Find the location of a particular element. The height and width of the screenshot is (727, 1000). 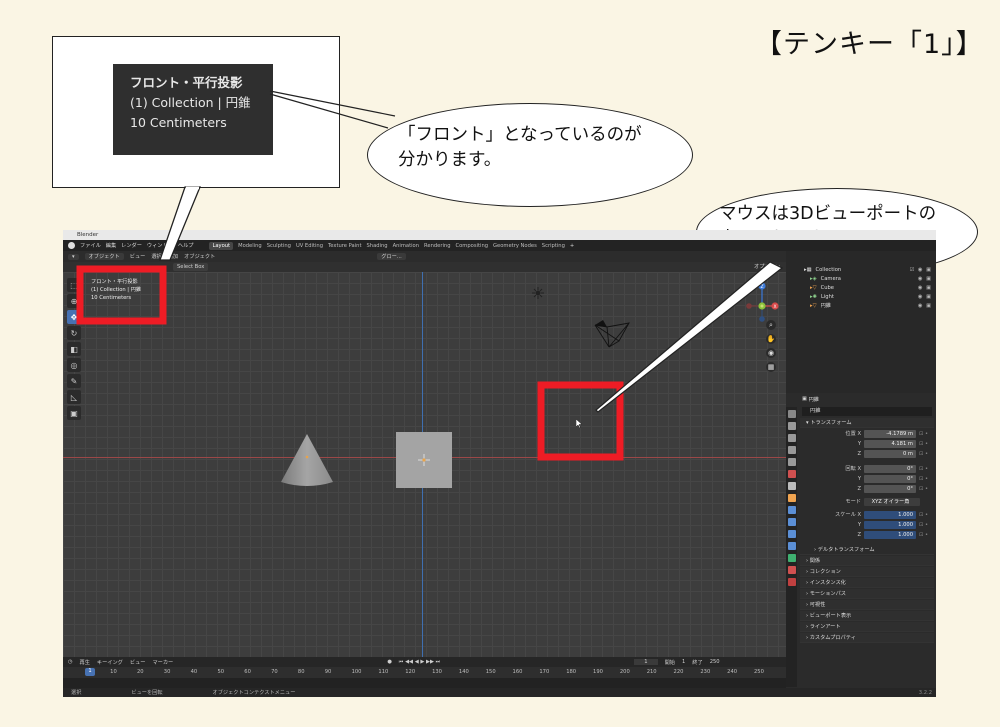

record-button-icon: ● is located at coordinates (389, 662).